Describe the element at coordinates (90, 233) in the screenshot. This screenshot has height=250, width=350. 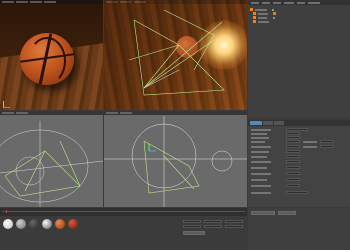
I see `material-manager` at that location.